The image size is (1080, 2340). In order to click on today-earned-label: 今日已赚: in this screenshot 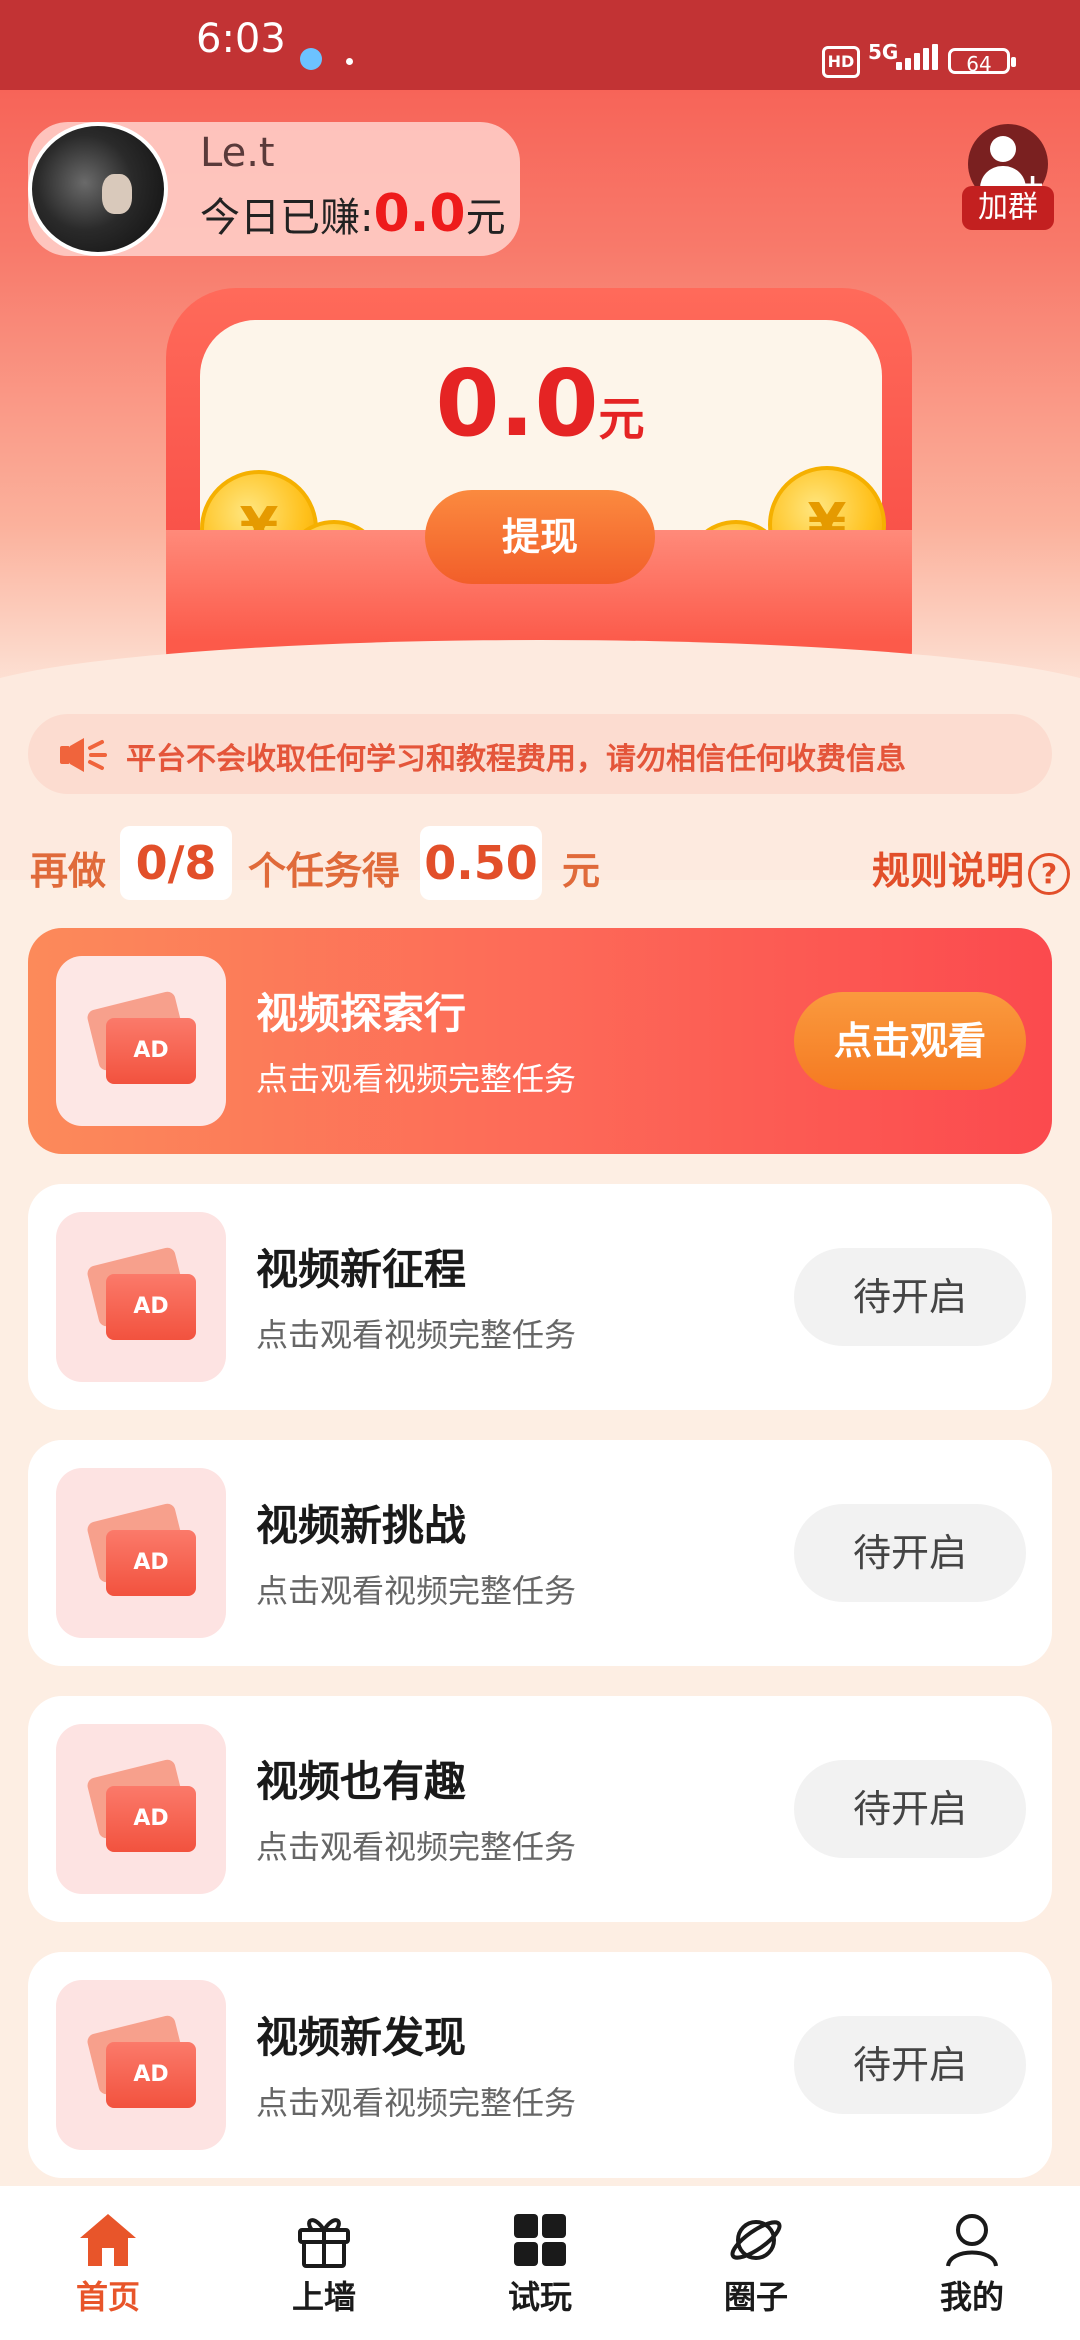, I will do `click(287, 218)`.